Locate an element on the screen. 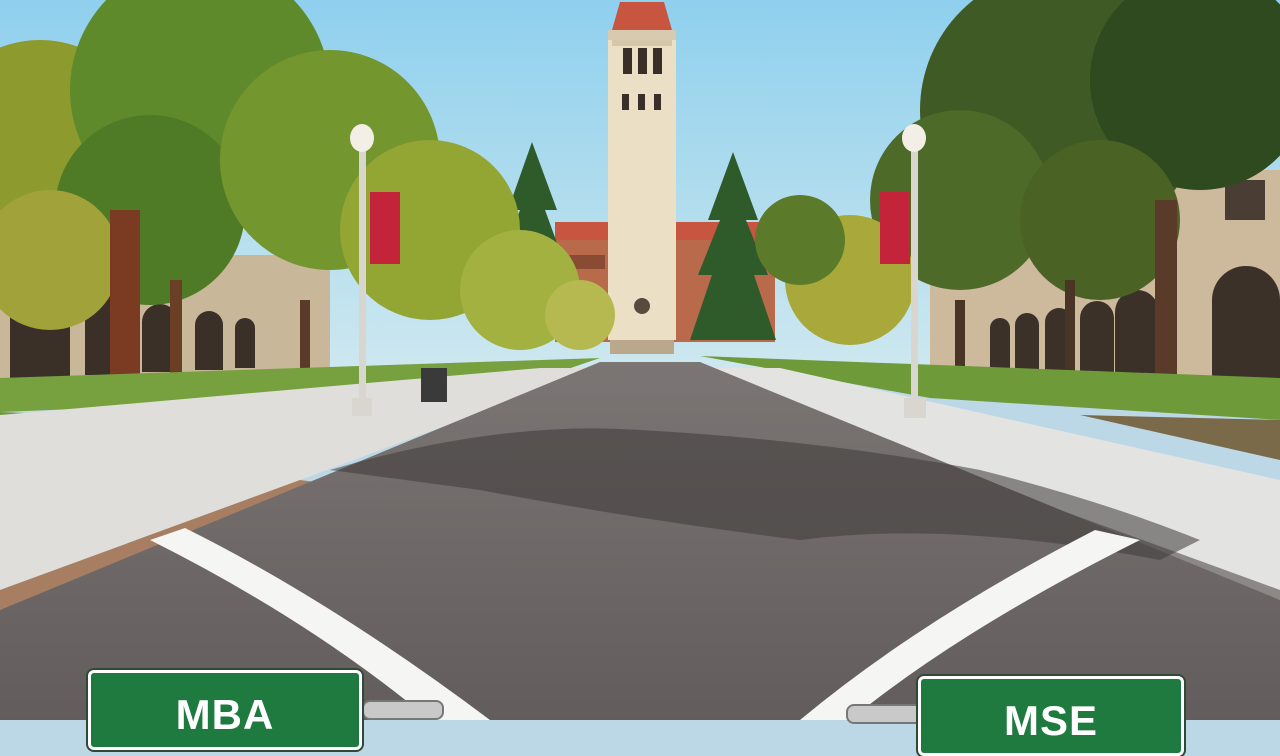  sign-bracket-right is located at coordinates (885, 714).